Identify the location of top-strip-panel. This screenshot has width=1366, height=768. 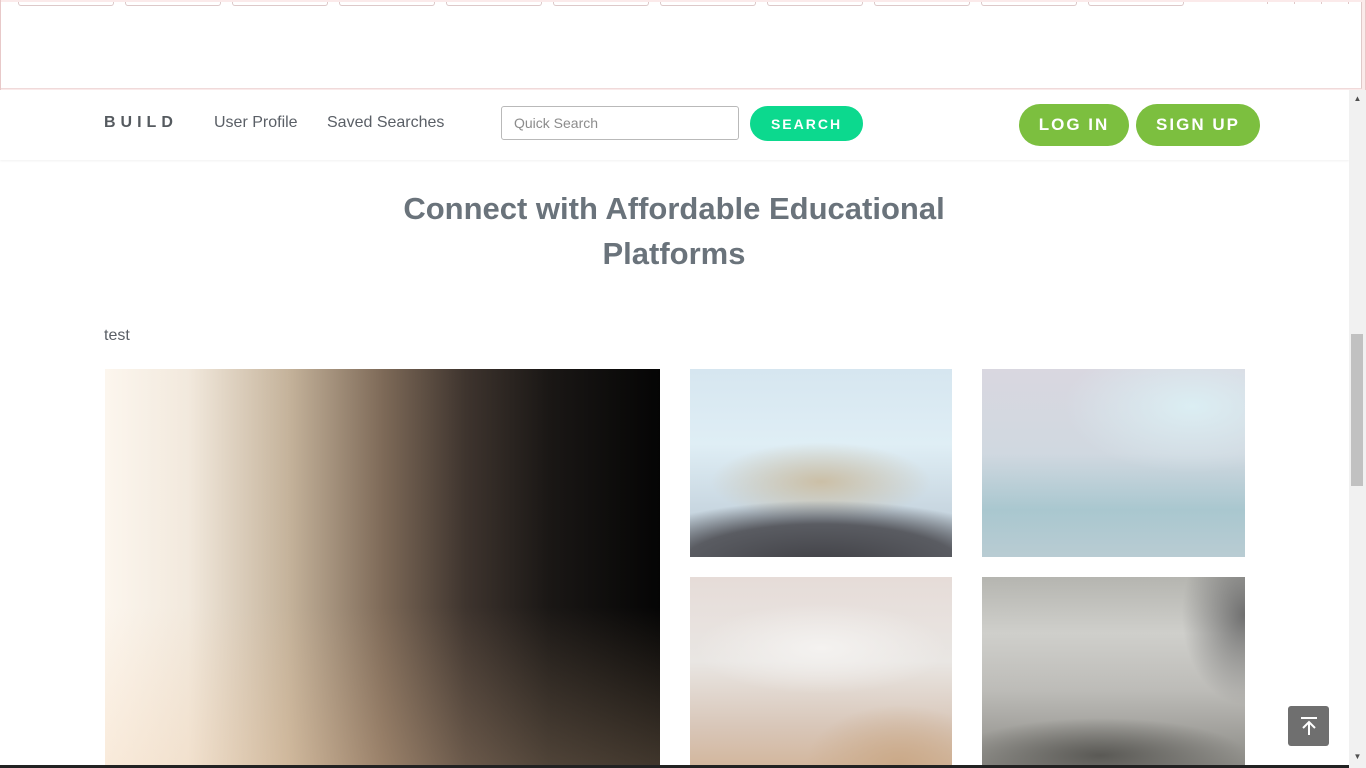
(681, 45).